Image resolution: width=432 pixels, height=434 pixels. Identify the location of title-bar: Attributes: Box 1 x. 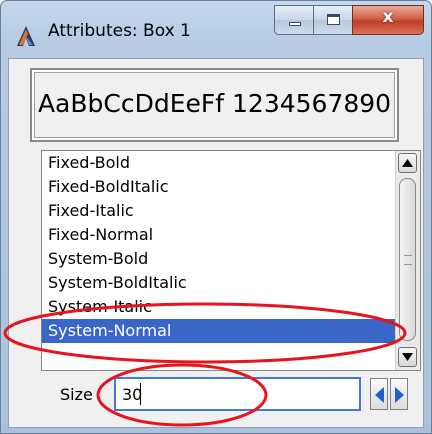
(216, 29).